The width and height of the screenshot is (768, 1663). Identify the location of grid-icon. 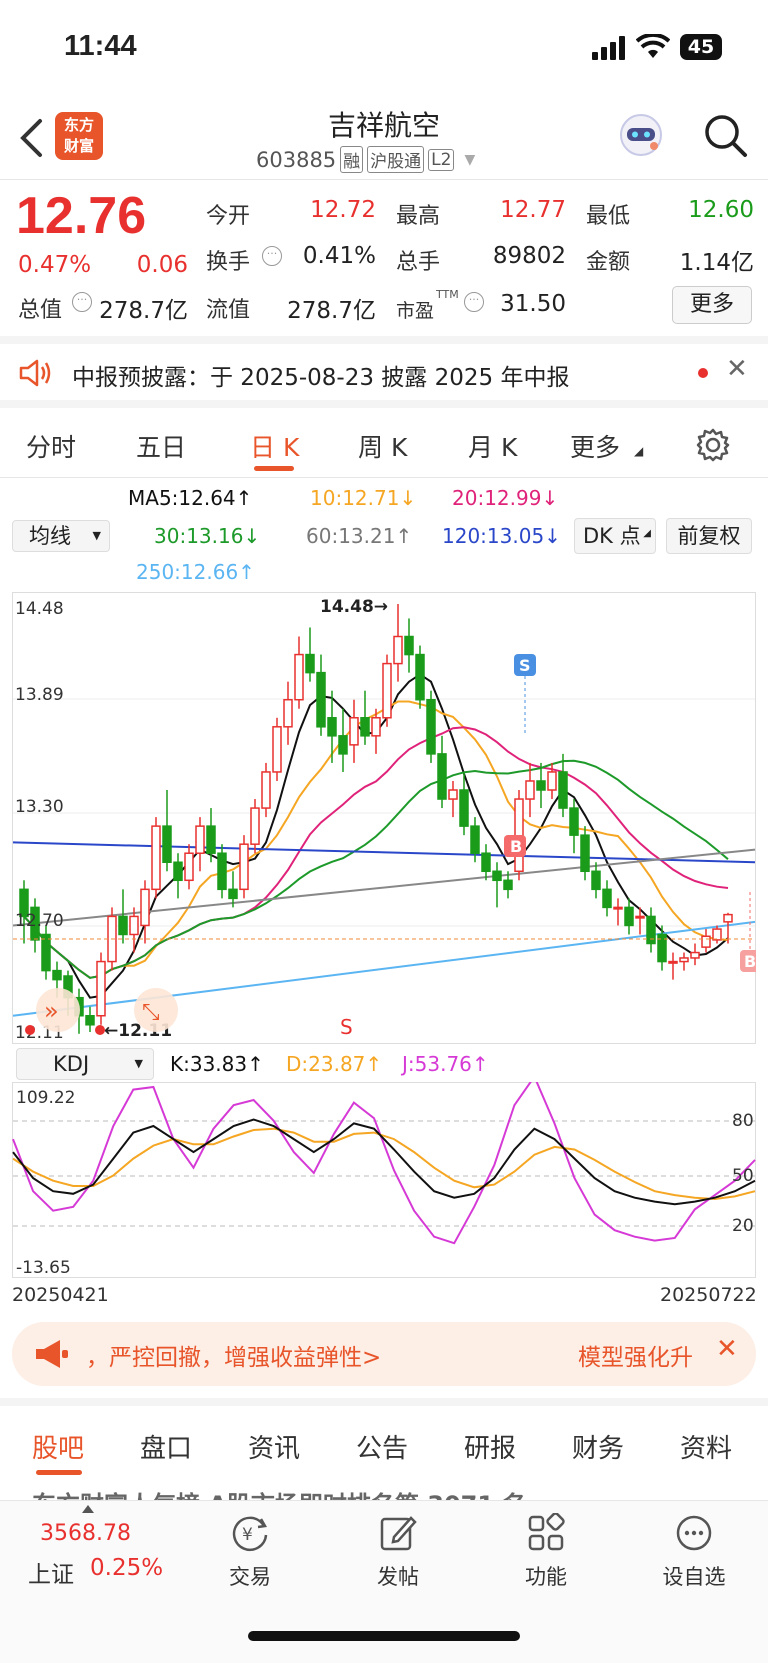
(546, 1531).